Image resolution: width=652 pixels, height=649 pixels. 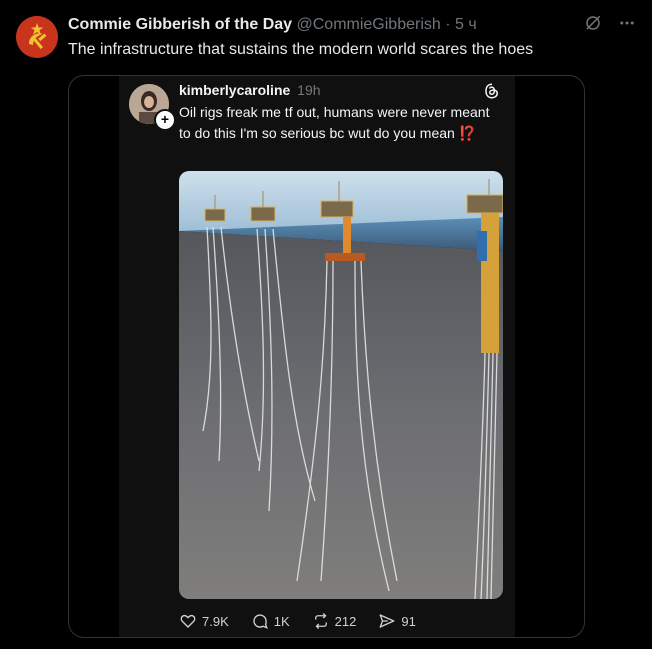 What do you see at coordinates (369, 24) in the screenshot?
I see `user-handle: @CommieGibberish` at bounding box center [369, 24].